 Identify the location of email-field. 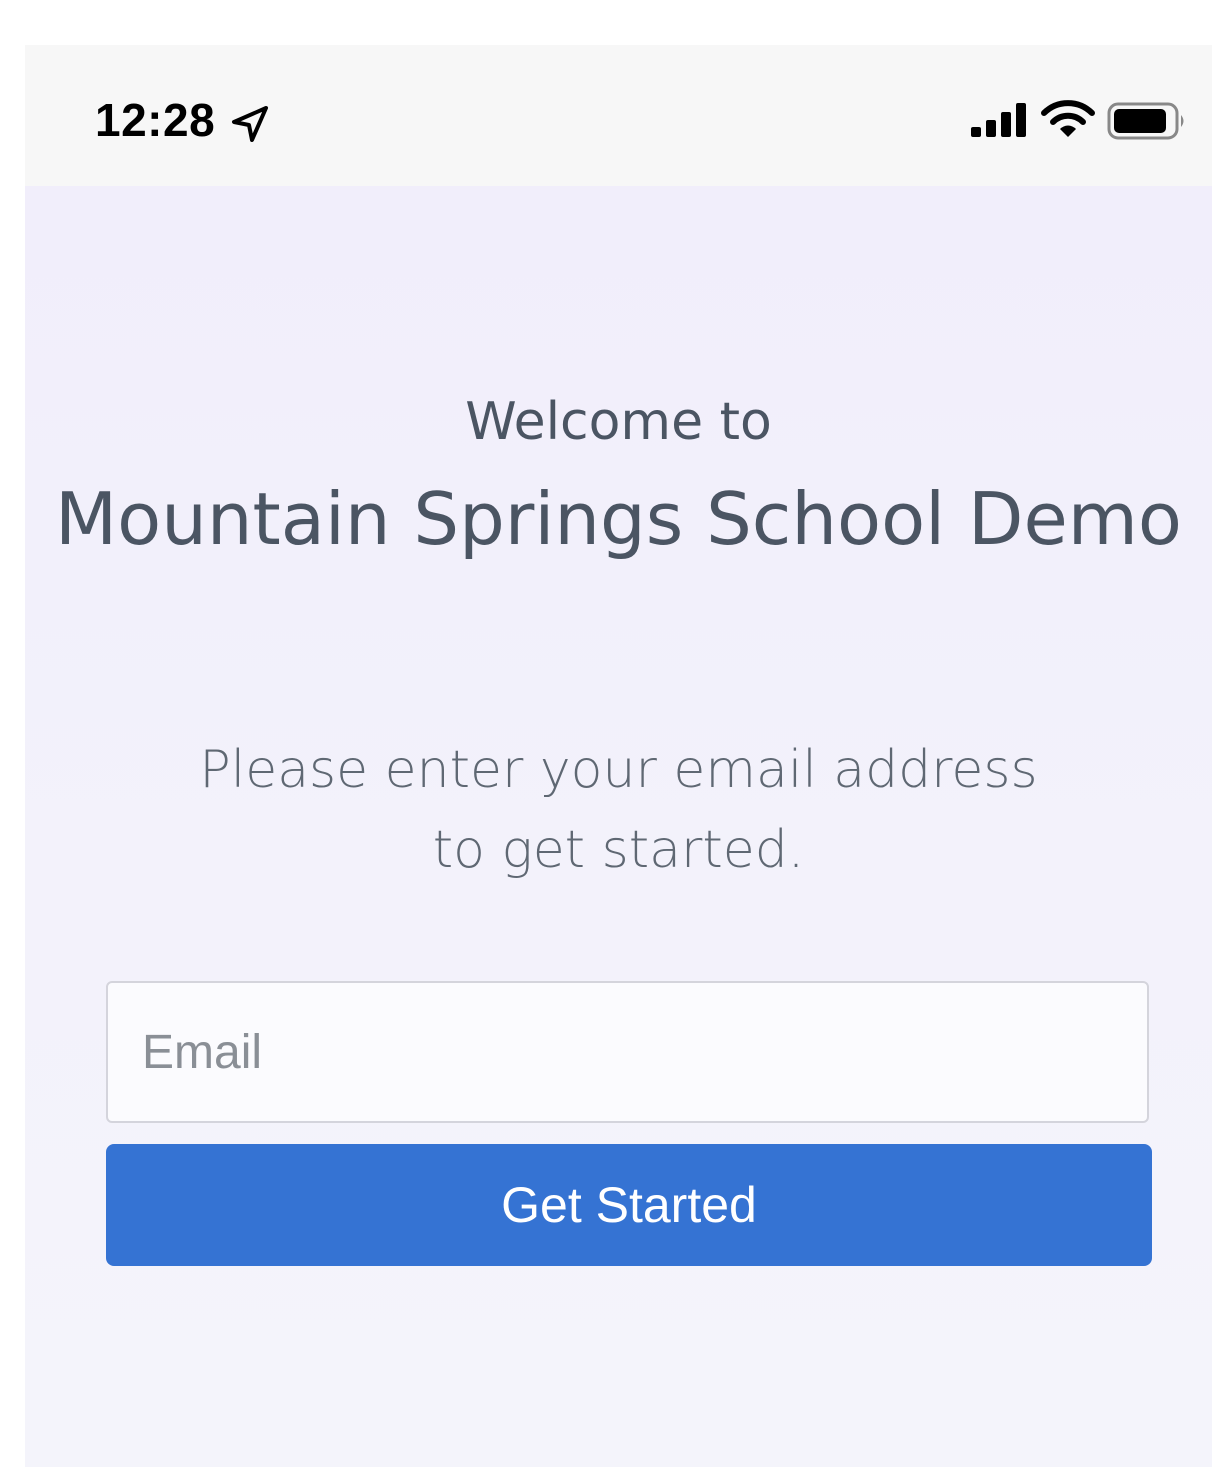
(627, 1052).